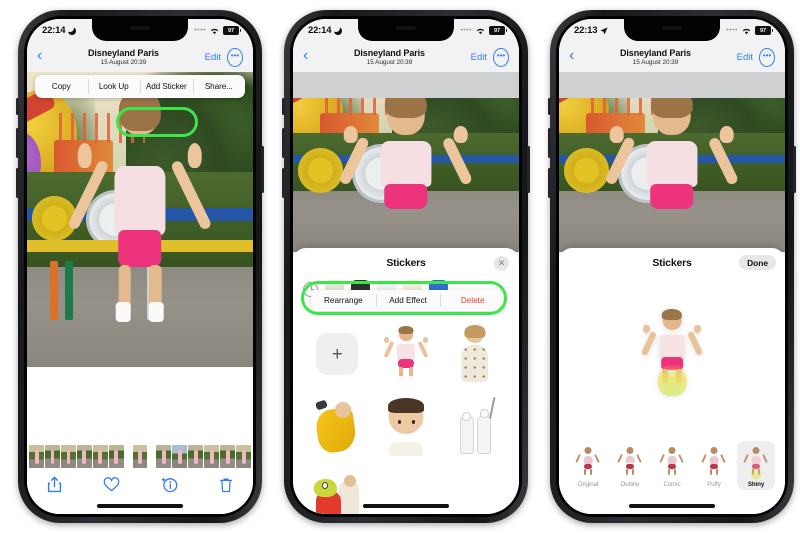  I want to click on sticker-shirt, so click(406, 351).